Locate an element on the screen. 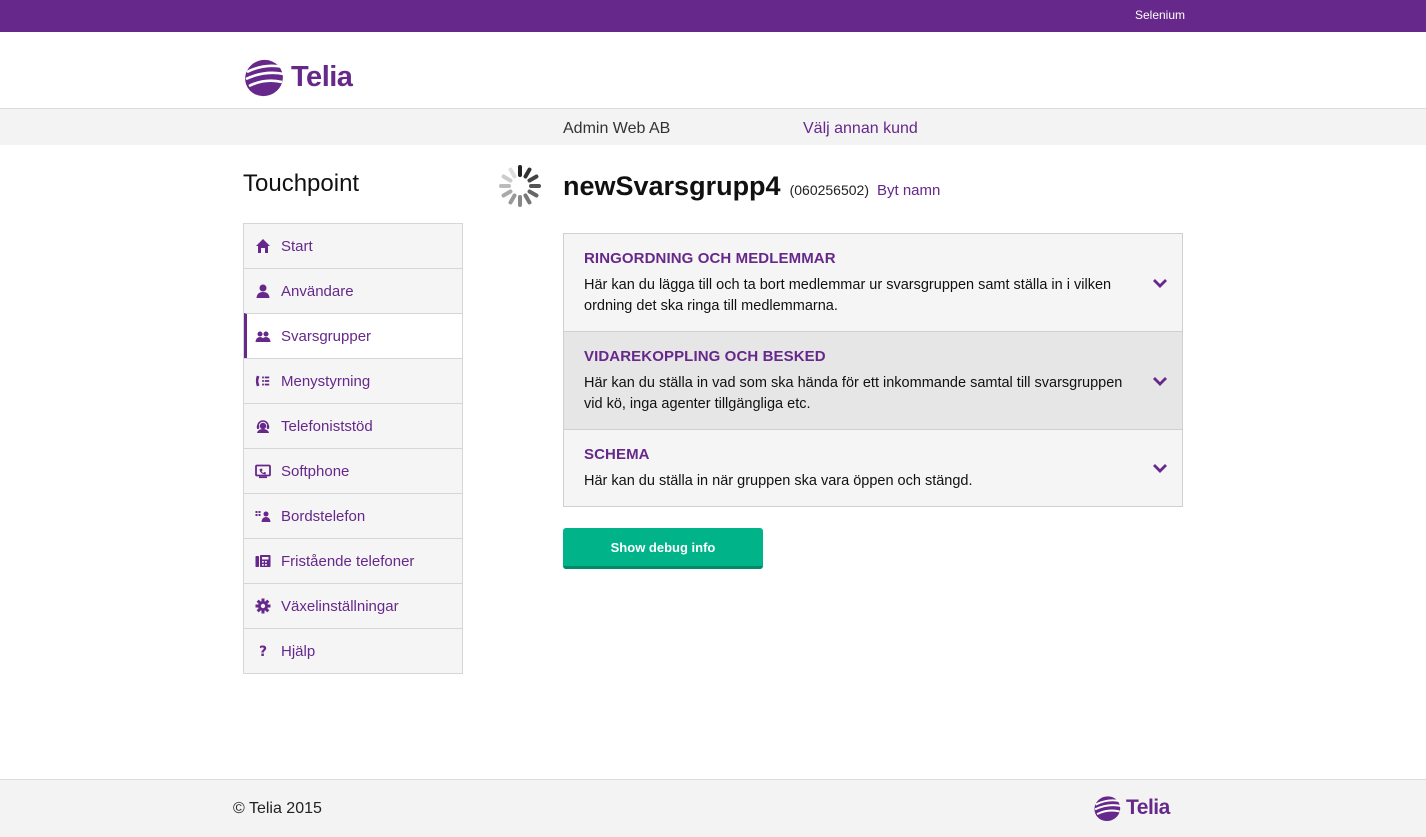 The height and width of the screenshot is (837, 1426). home-icon is located at coordinates (263, 246).